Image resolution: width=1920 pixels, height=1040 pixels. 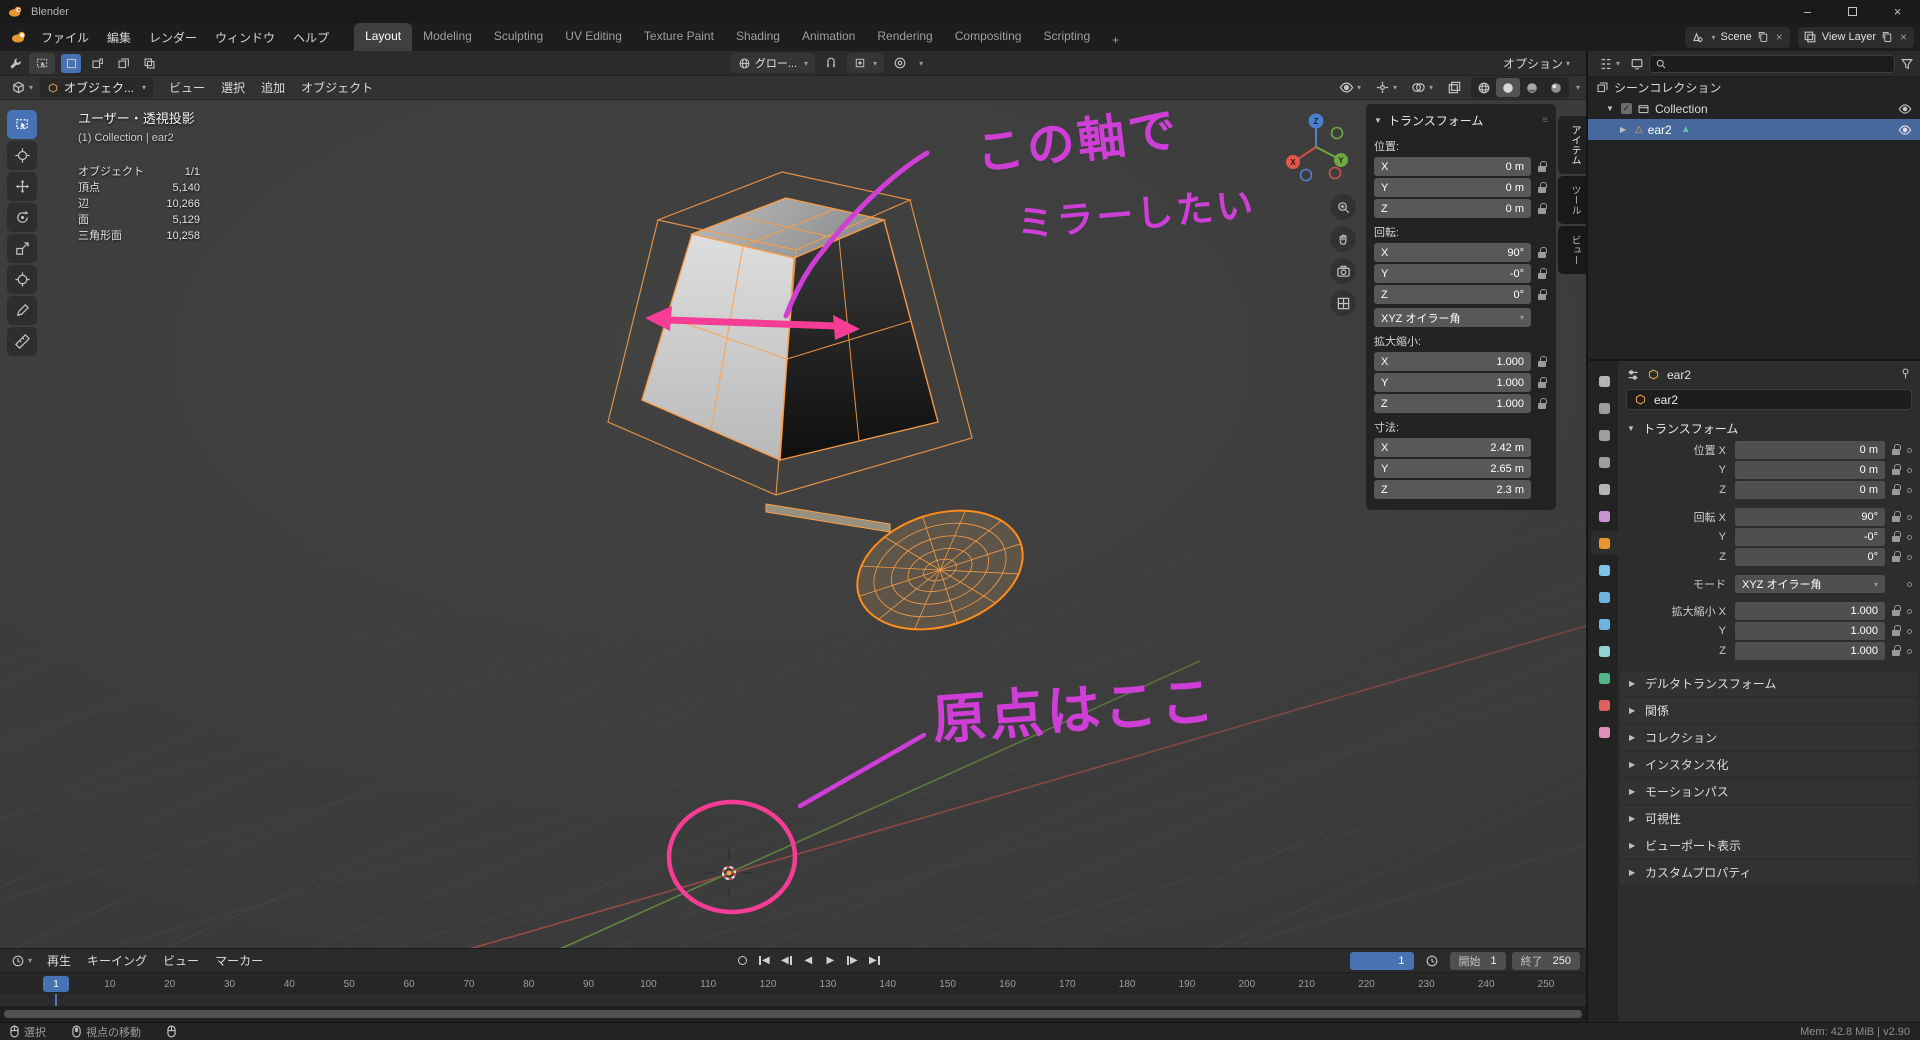 I want to click on workspace-tab: Shading, so click(x=758, y=37).